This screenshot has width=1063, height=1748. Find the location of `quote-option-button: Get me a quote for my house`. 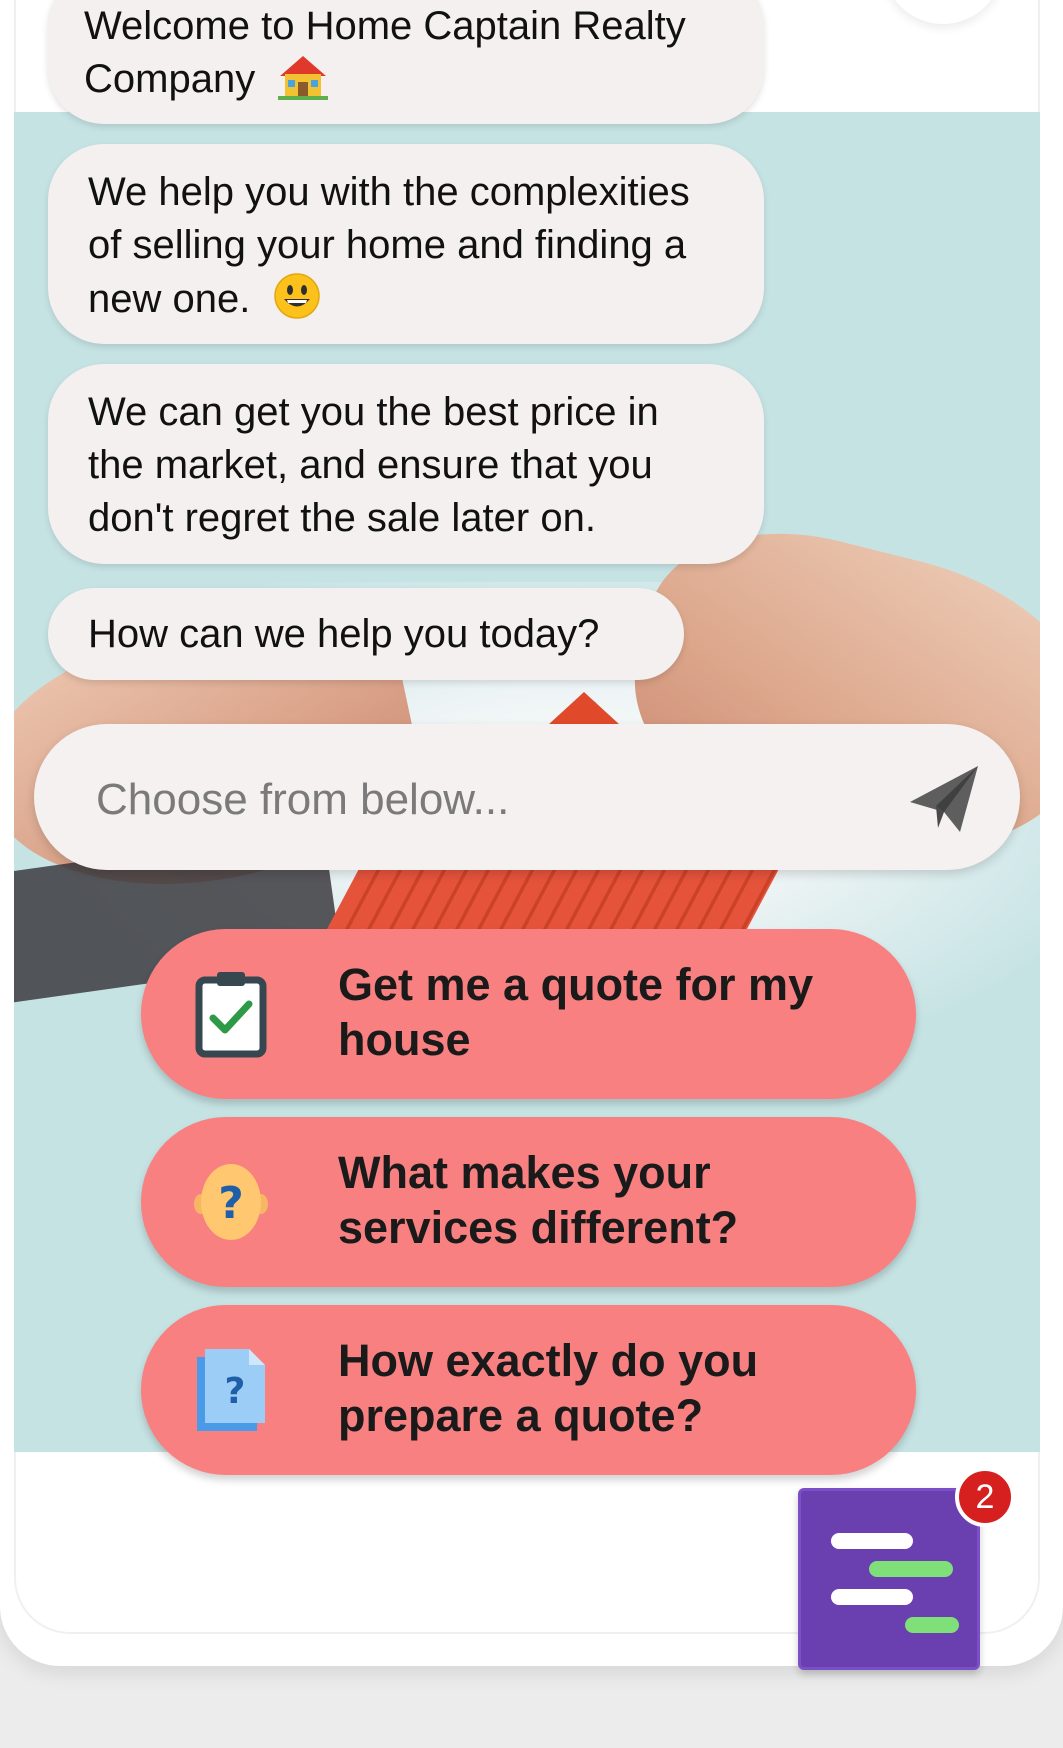

quote-option-button: Get me a quote for my house is located at coordinates (528, 1014).